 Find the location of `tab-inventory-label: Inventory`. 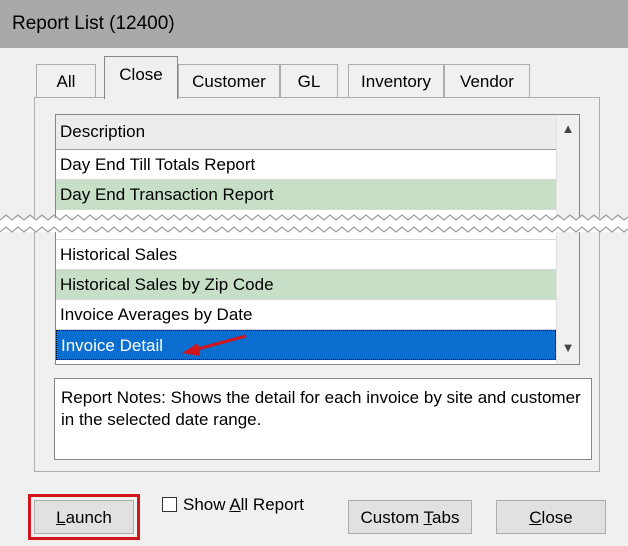

tab-inventory-label: Inventory is located at coordinates (396, 81).